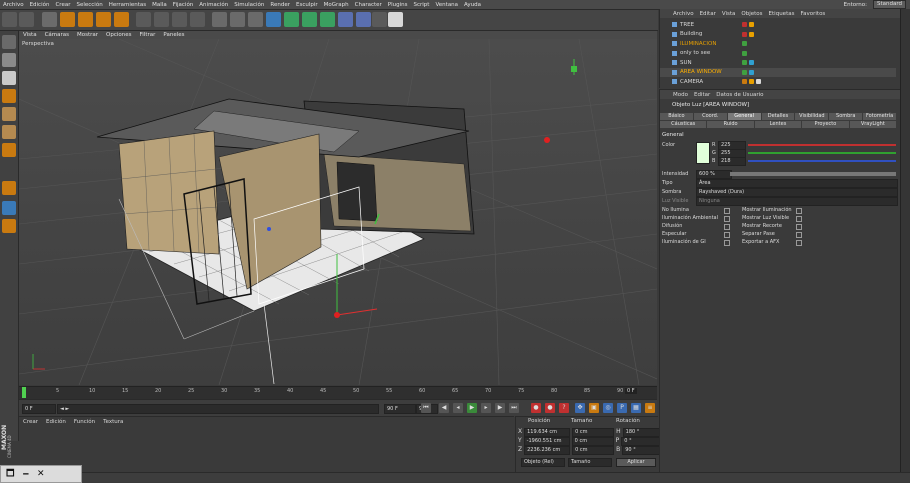 The height and width of the screenshot is (483, 910). What do you see at coordinates (237, 19) in the screenshot?
I see `render-picture-viewer-icon` at bounding box center [237, 19].